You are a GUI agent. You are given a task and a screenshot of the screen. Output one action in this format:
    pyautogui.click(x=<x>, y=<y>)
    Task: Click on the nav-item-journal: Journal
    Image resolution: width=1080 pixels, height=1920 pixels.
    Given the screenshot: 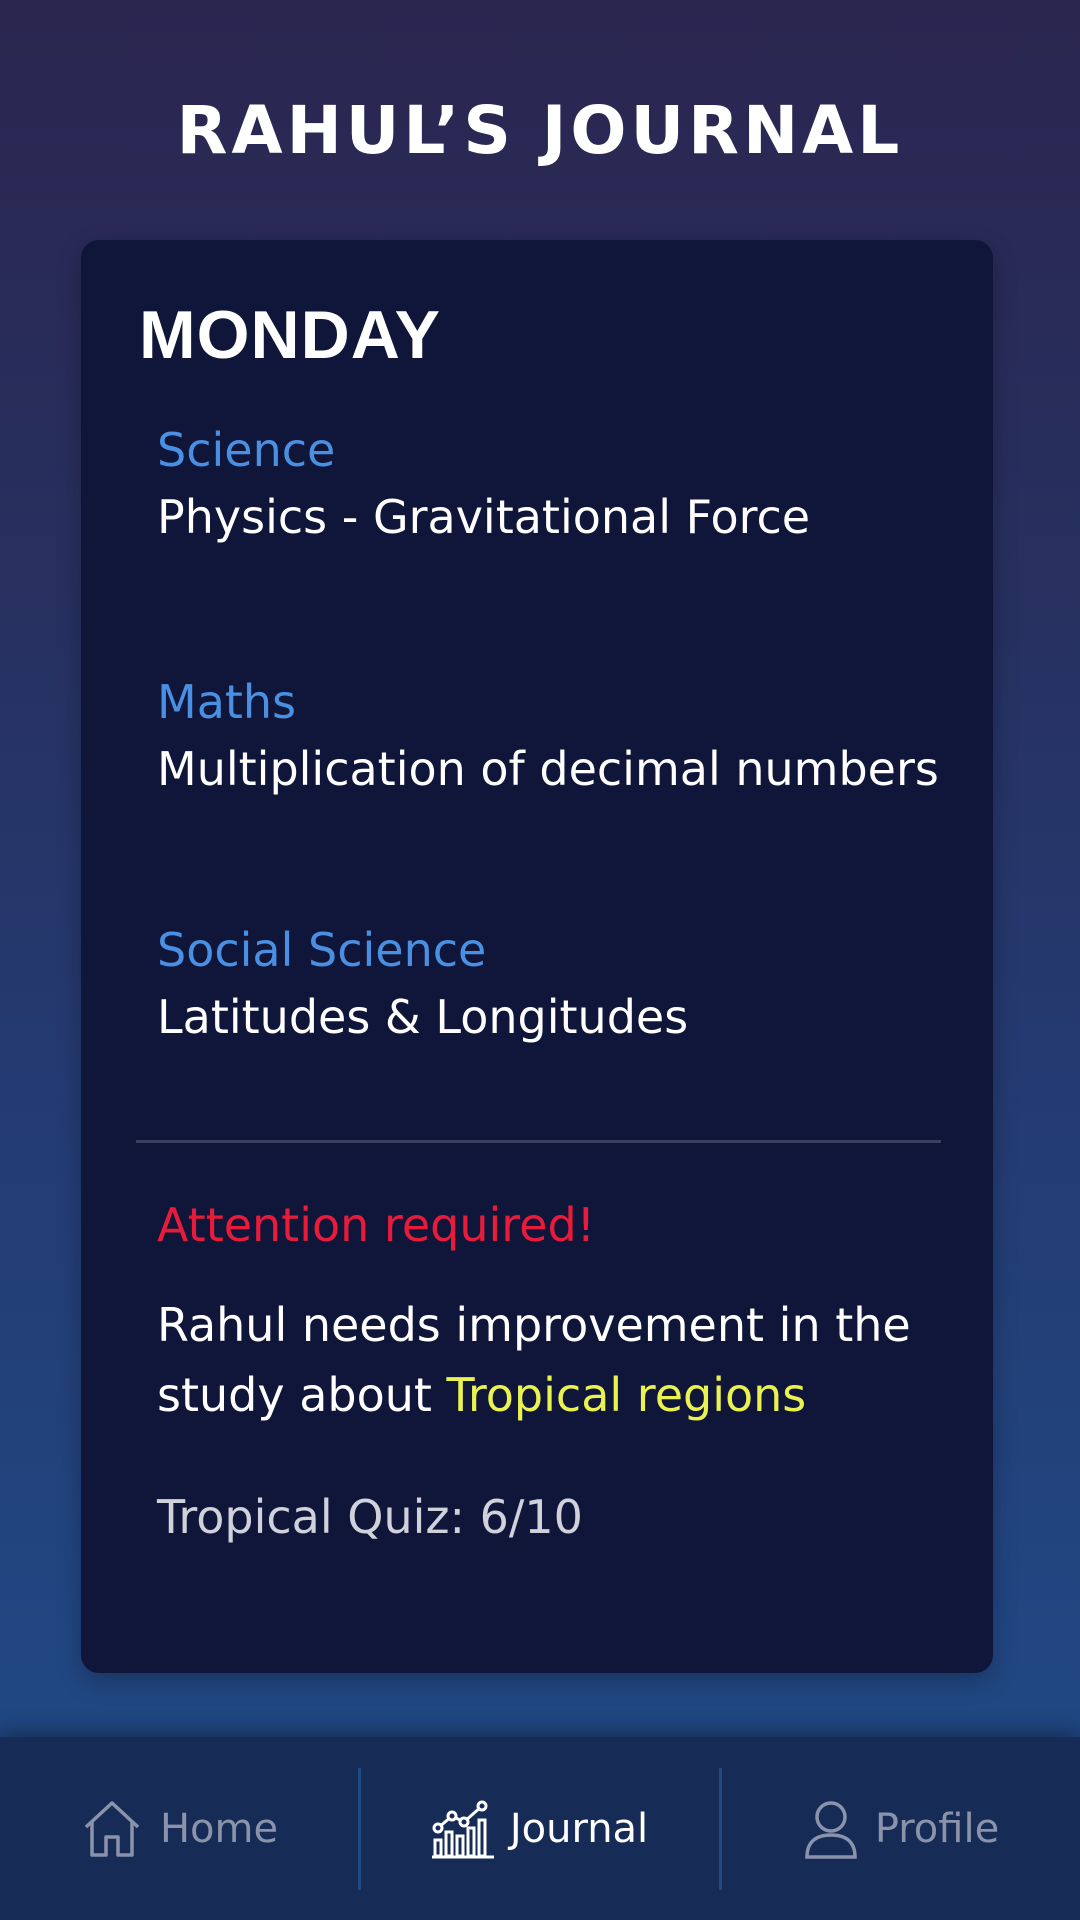 What is the action you would take?
    pyautogui.click(x=540, y=1828)
    